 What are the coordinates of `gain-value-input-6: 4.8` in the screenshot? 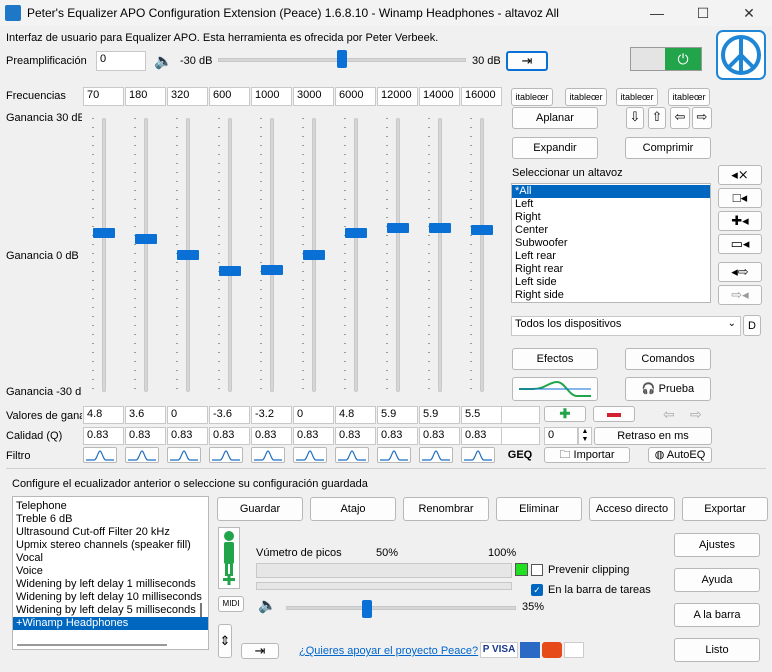 It's located at (355, 415).